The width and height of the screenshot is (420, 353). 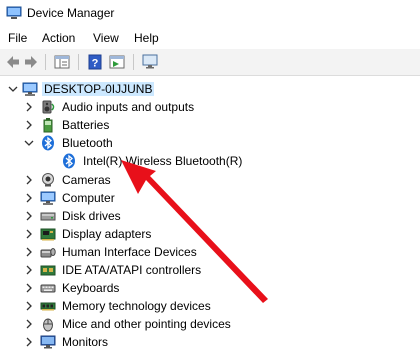 I want to click on tree-item-label: IDE ATA/ATAPI controllers, so click(x=132, y=270).